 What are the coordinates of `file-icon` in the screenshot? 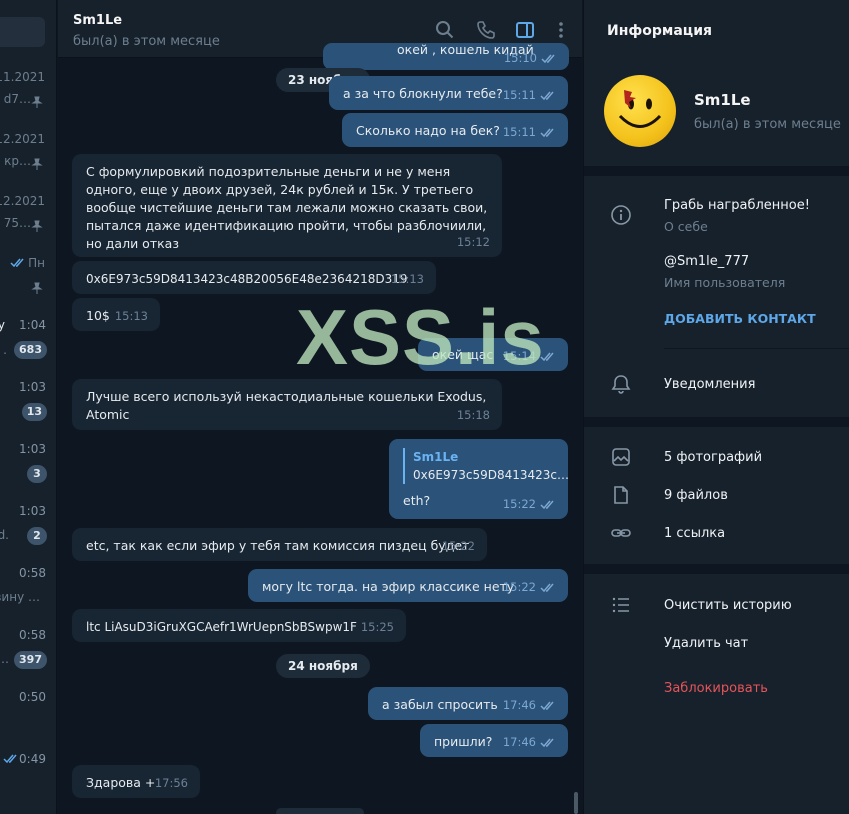 It's located at (621, 495).